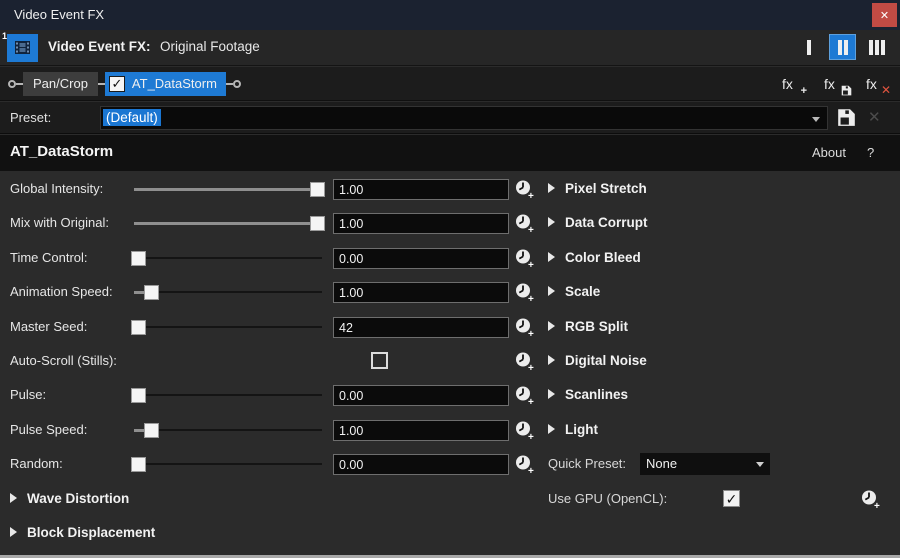 The height and width of the screenshot is (558, 900). What do you see at coordinates (846, 90) in the screenshot?
I see `save-icon` at bounding box center [846, 90].